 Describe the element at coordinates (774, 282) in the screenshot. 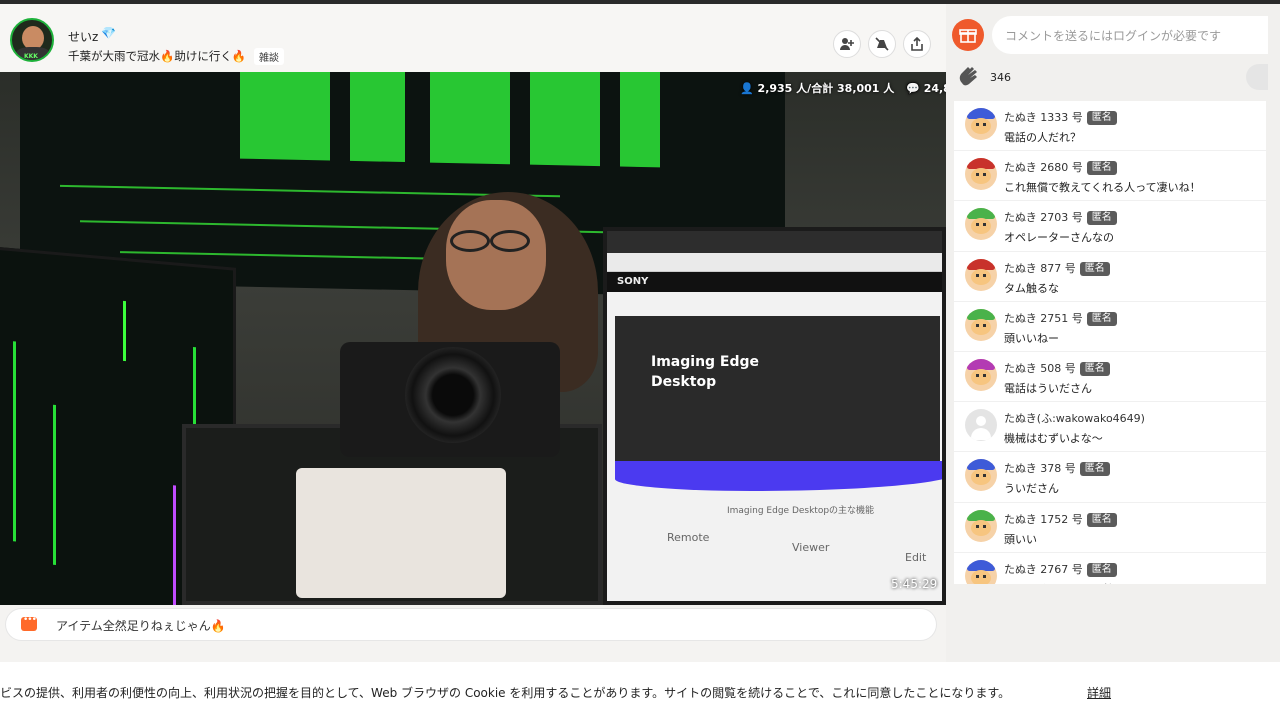

I see `sony-brand: SONY` at that location.